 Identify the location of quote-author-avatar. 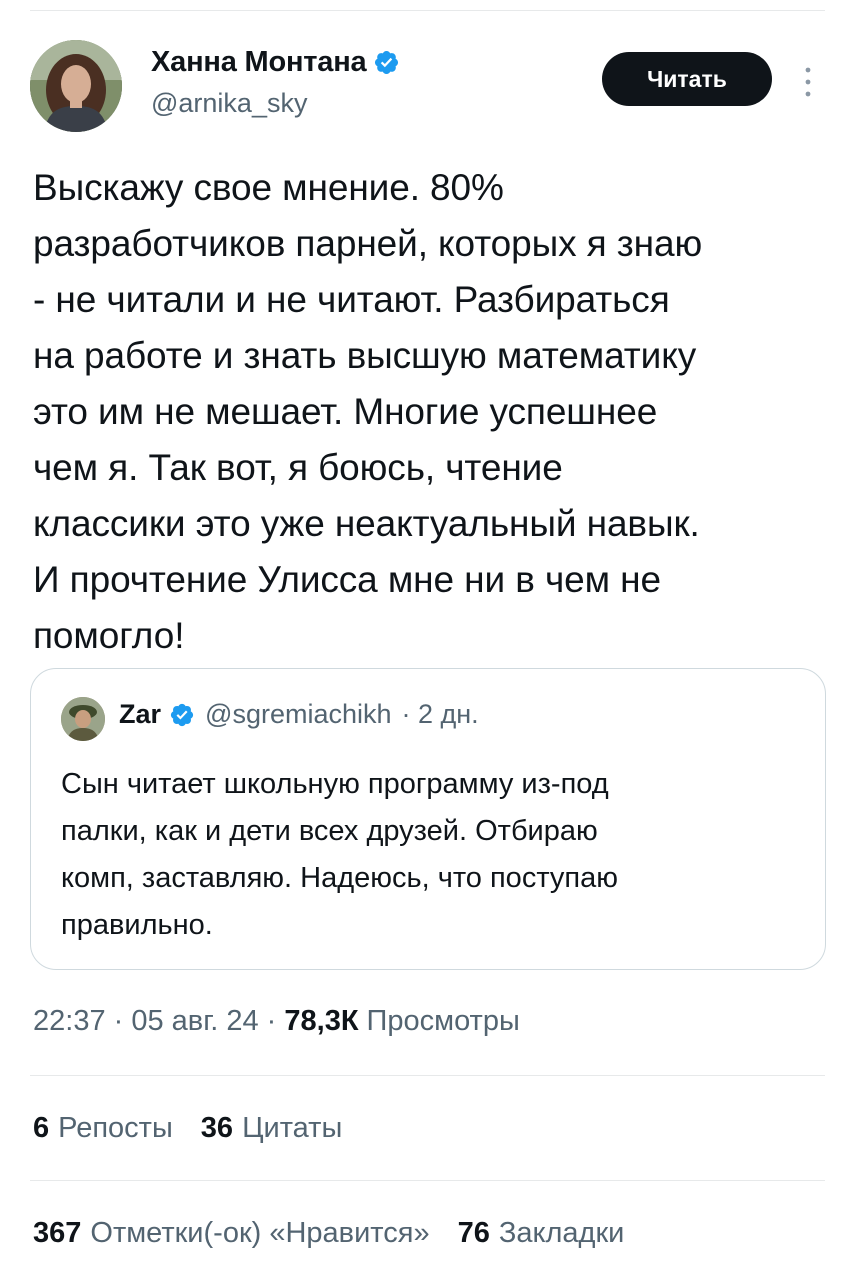
(83, 719).